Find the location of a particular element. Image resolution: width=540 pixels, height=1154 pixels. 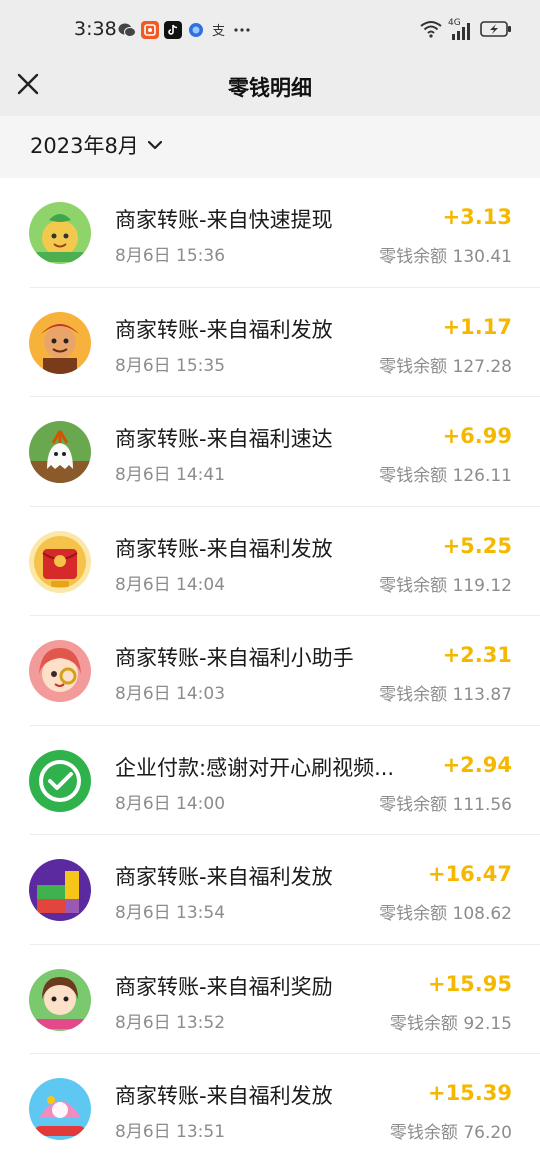

transaction-time: 8月6日 13:52 is located at coordinates (170, 1022).